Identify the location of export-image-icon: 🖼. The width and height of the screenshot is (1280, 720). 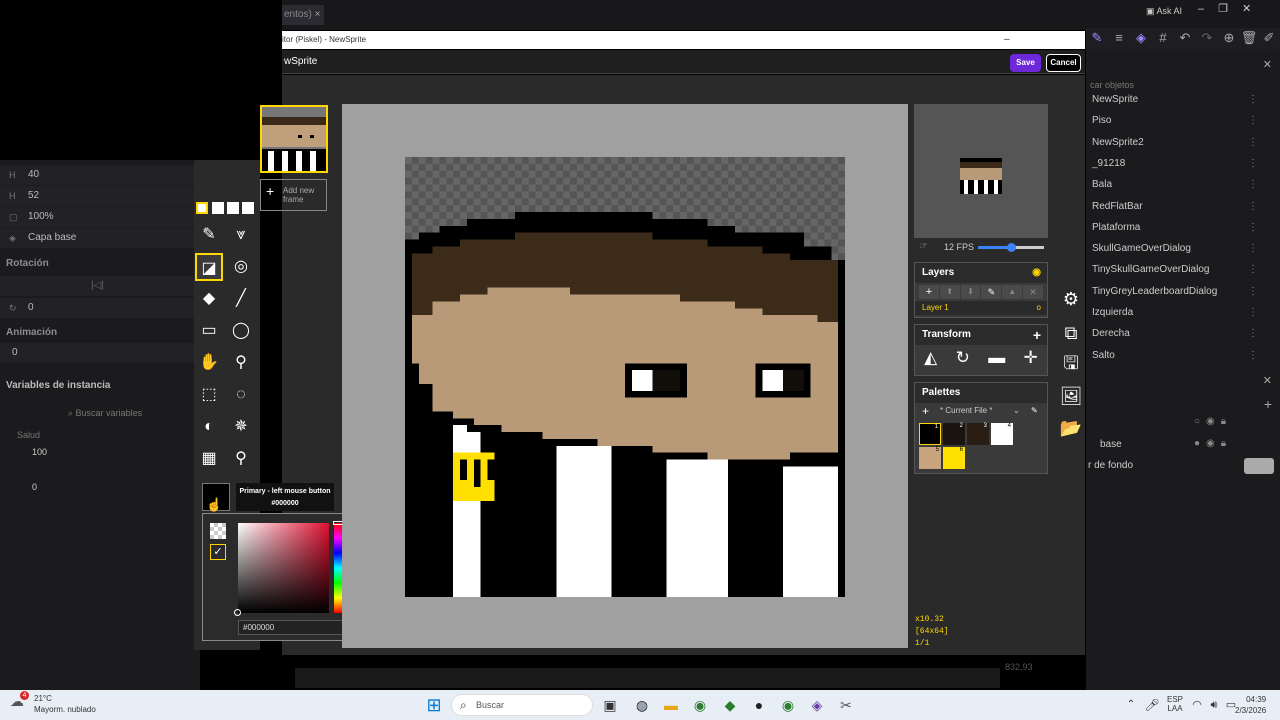
(1071, 396).